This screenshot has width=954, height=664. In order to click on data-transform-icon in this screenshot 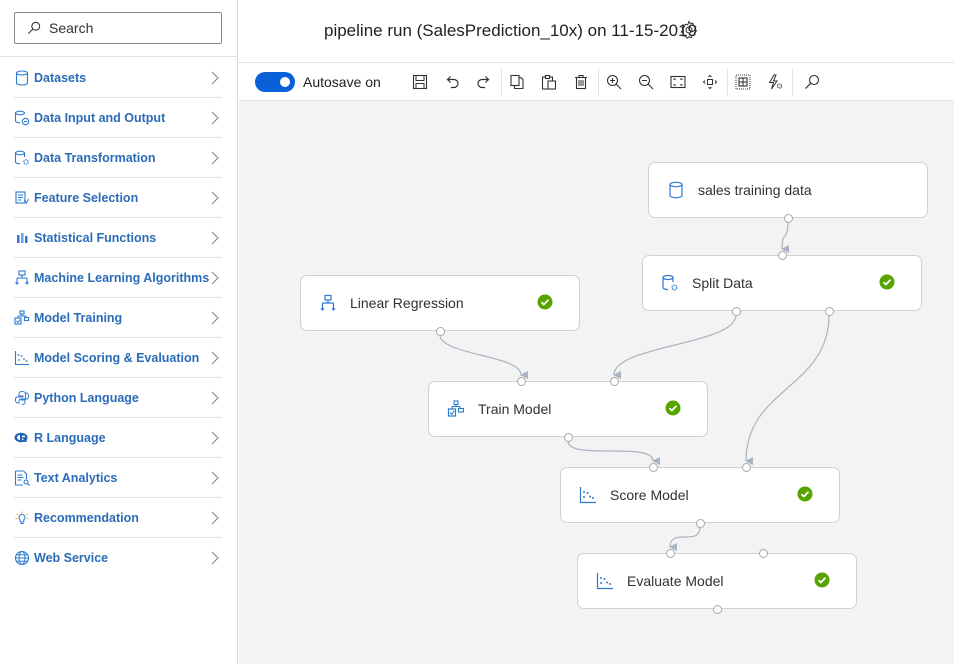, I will do `click(670, 283)`.